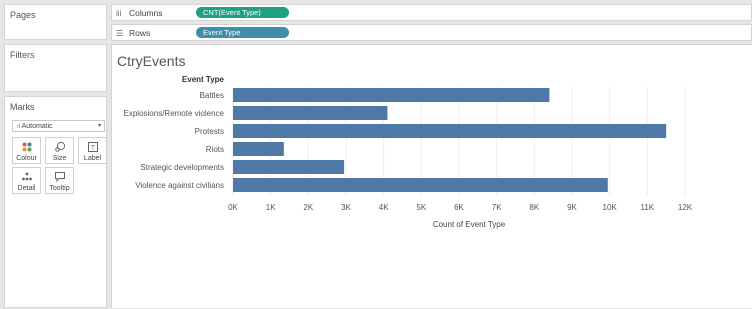  Describe the element at coordinates (572, 207) in the screenshot. I see `x-tick-label: 9K` at that location.